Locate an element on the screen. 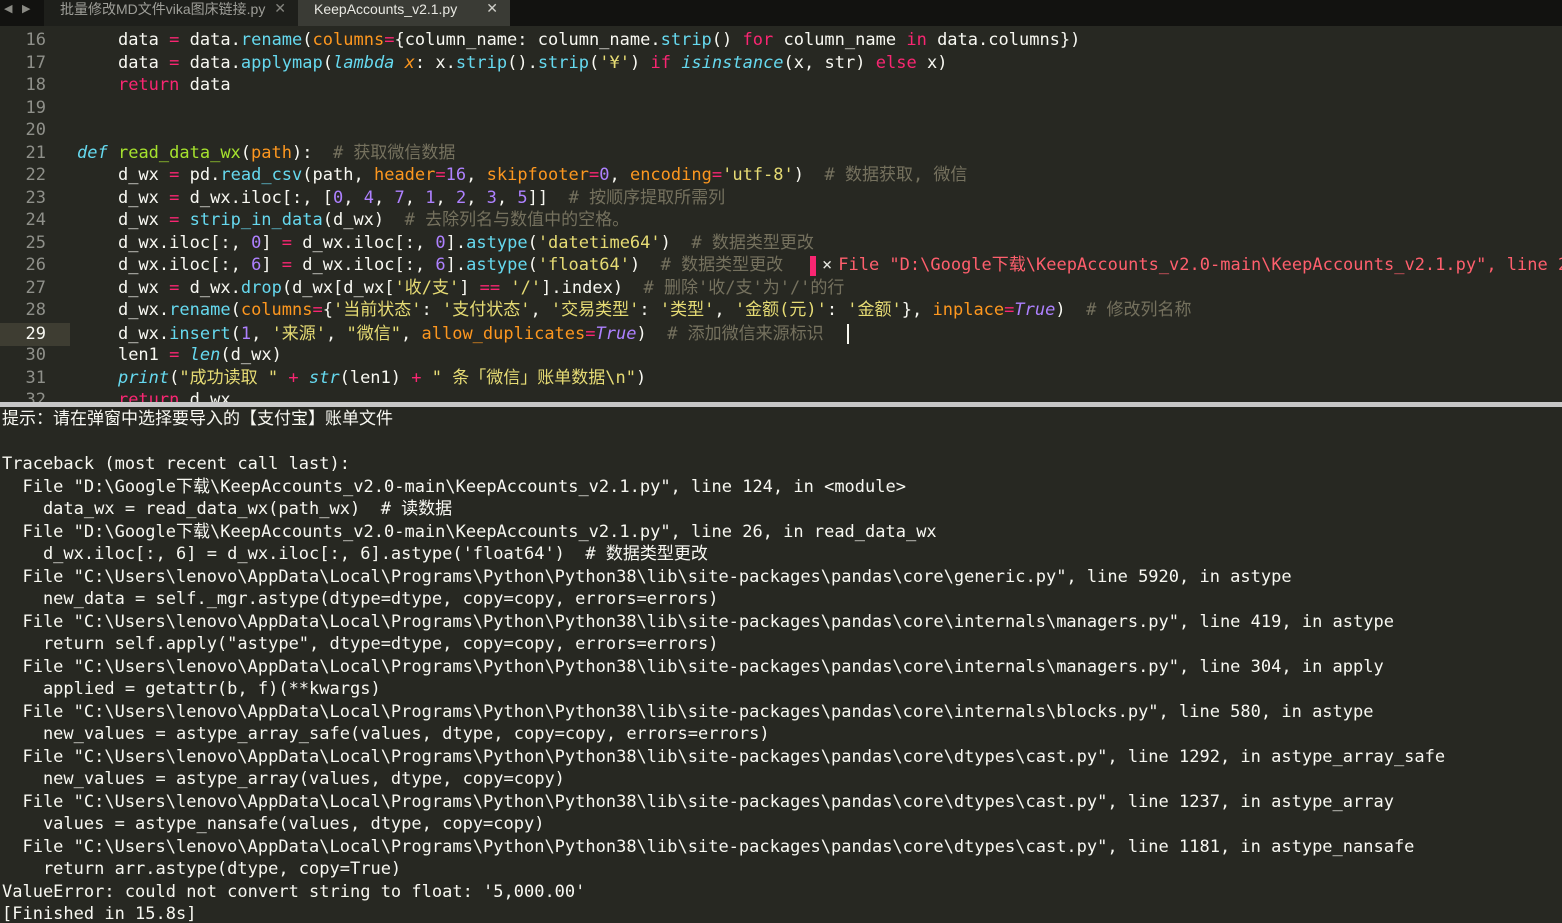 This screenshot has height=923, width=1562. error-marker is located at coordinates (813, 266).